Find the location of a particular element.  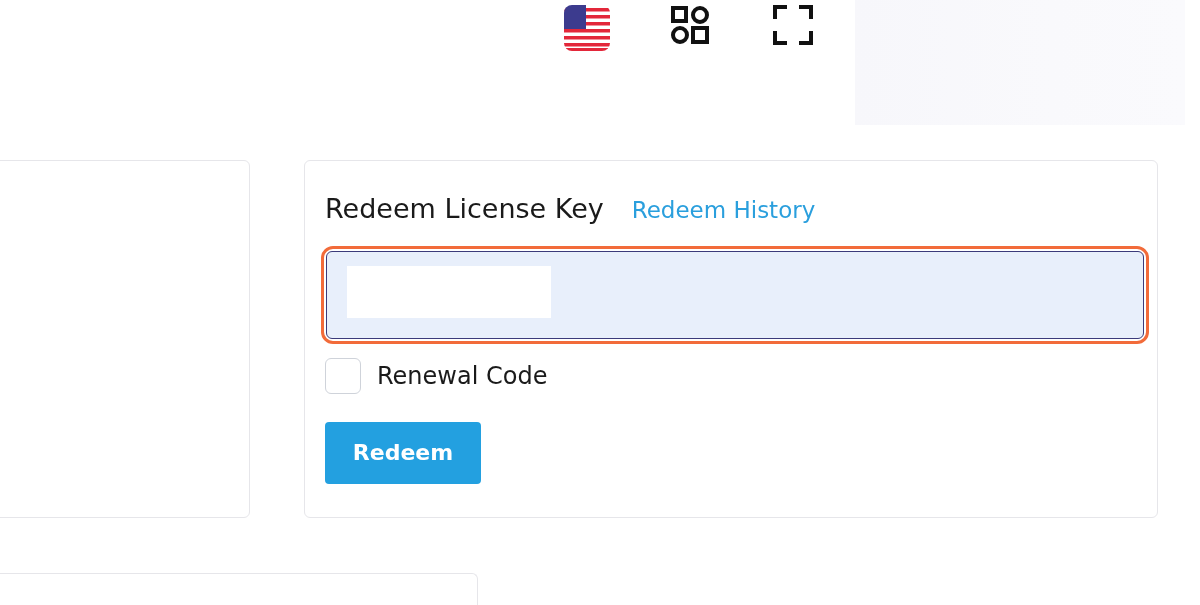

card-title: Redeem License Key is located at coordinates (464, 209).